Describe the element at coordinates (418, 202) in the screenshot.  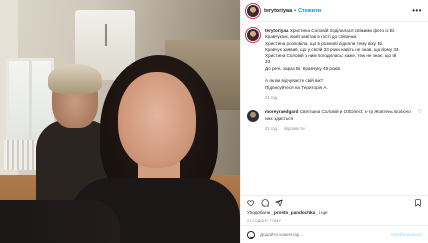
I see `bookmark-icon` at that location.